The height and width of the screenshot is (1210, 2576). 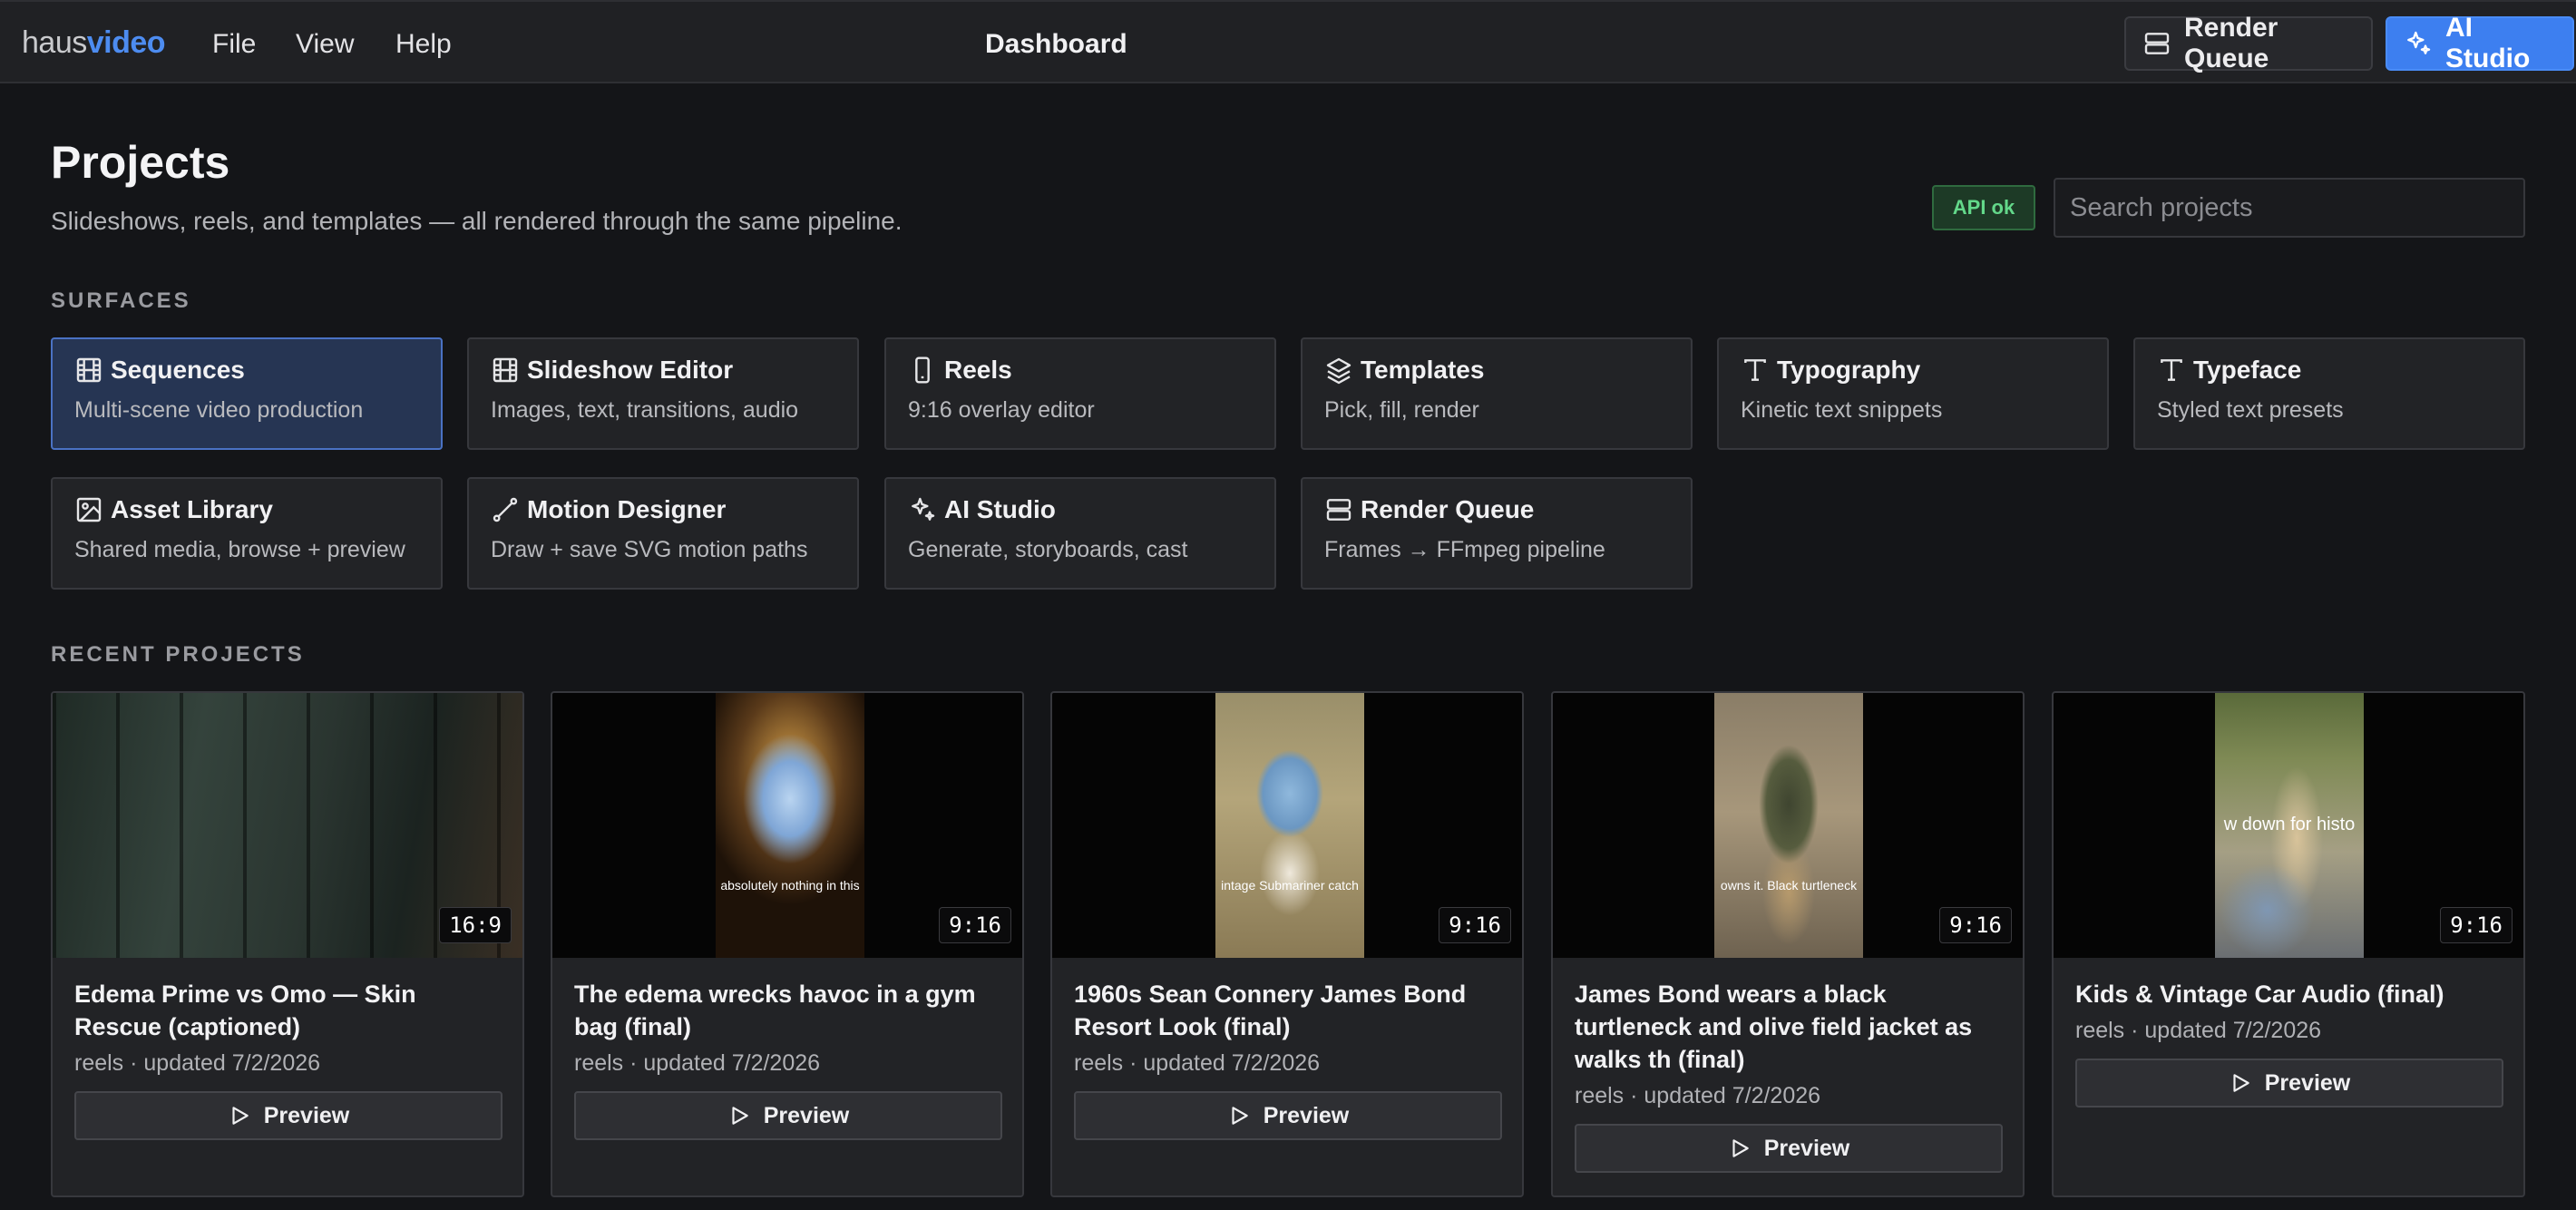 What do you see at coordinates (505, 370) in the screenshot?
I see `film-icon` at bounding box center [505, 370].